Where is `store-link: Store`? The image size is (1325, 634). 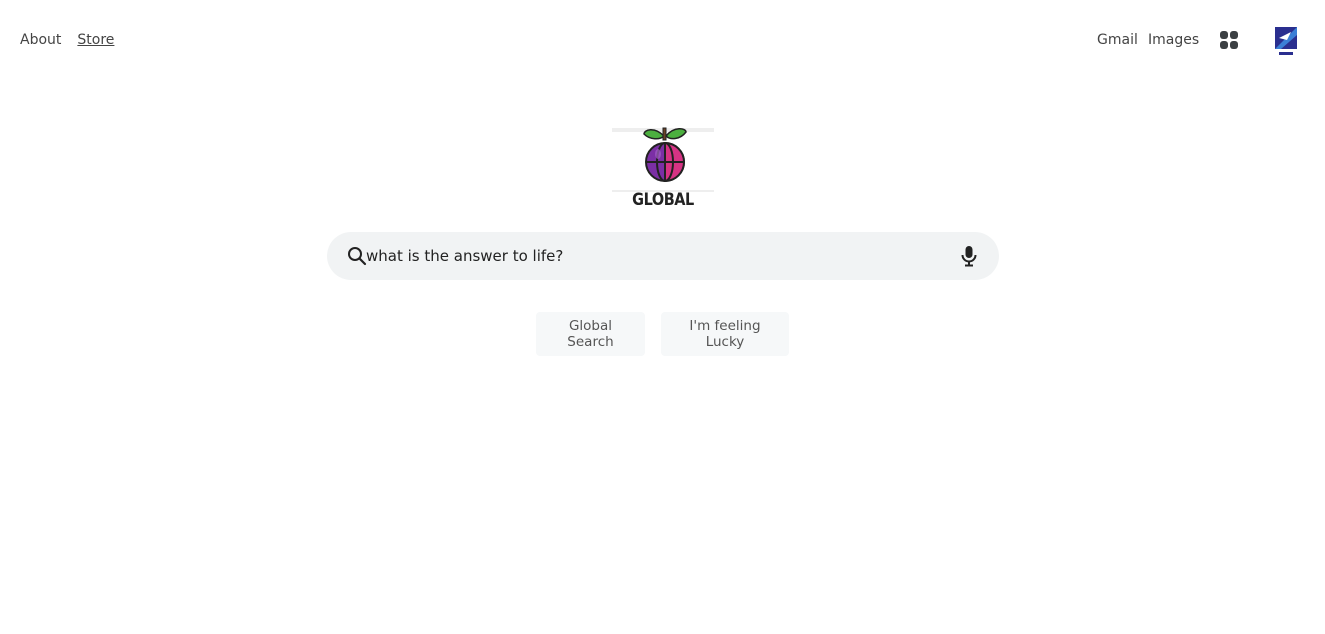
store-link: Store is located at coordinates (95, 40).